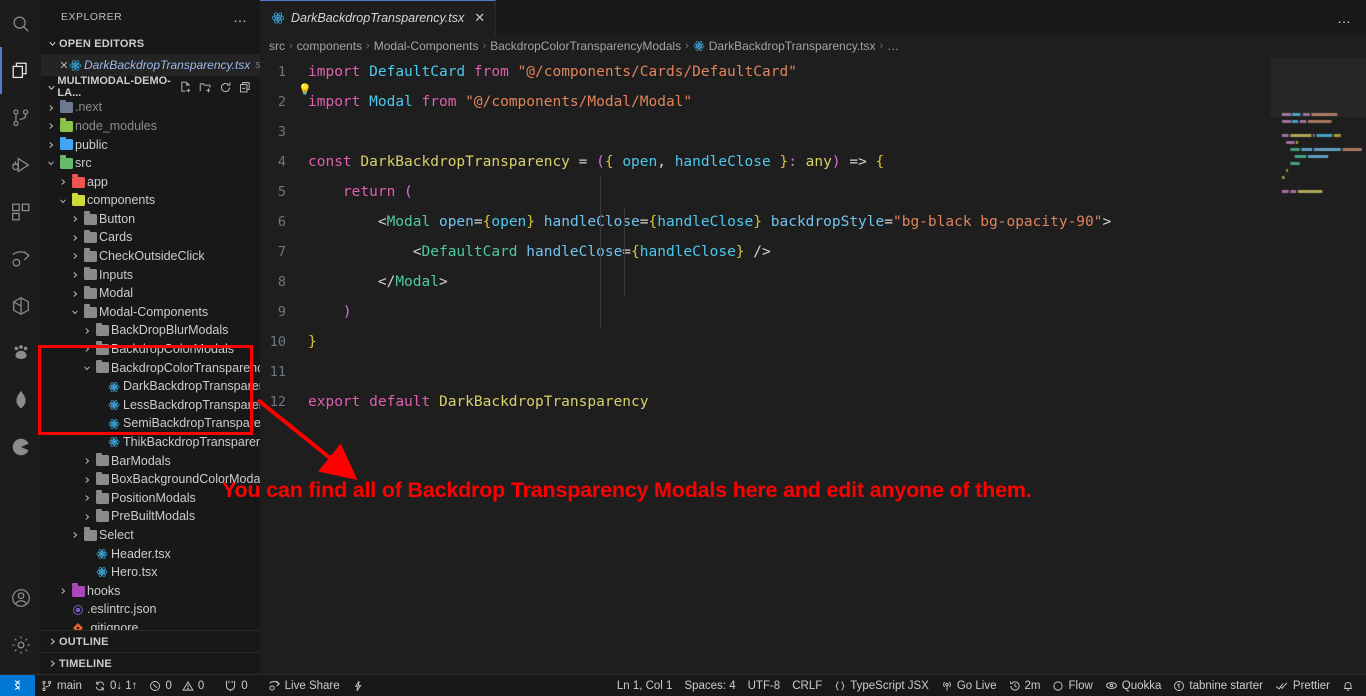 The image size is (1366, 696). What do you see at coordinates (150, 591) in the screenshot?
I see `tree-folder-hooks: hooks` at bounding box center [150, 591].